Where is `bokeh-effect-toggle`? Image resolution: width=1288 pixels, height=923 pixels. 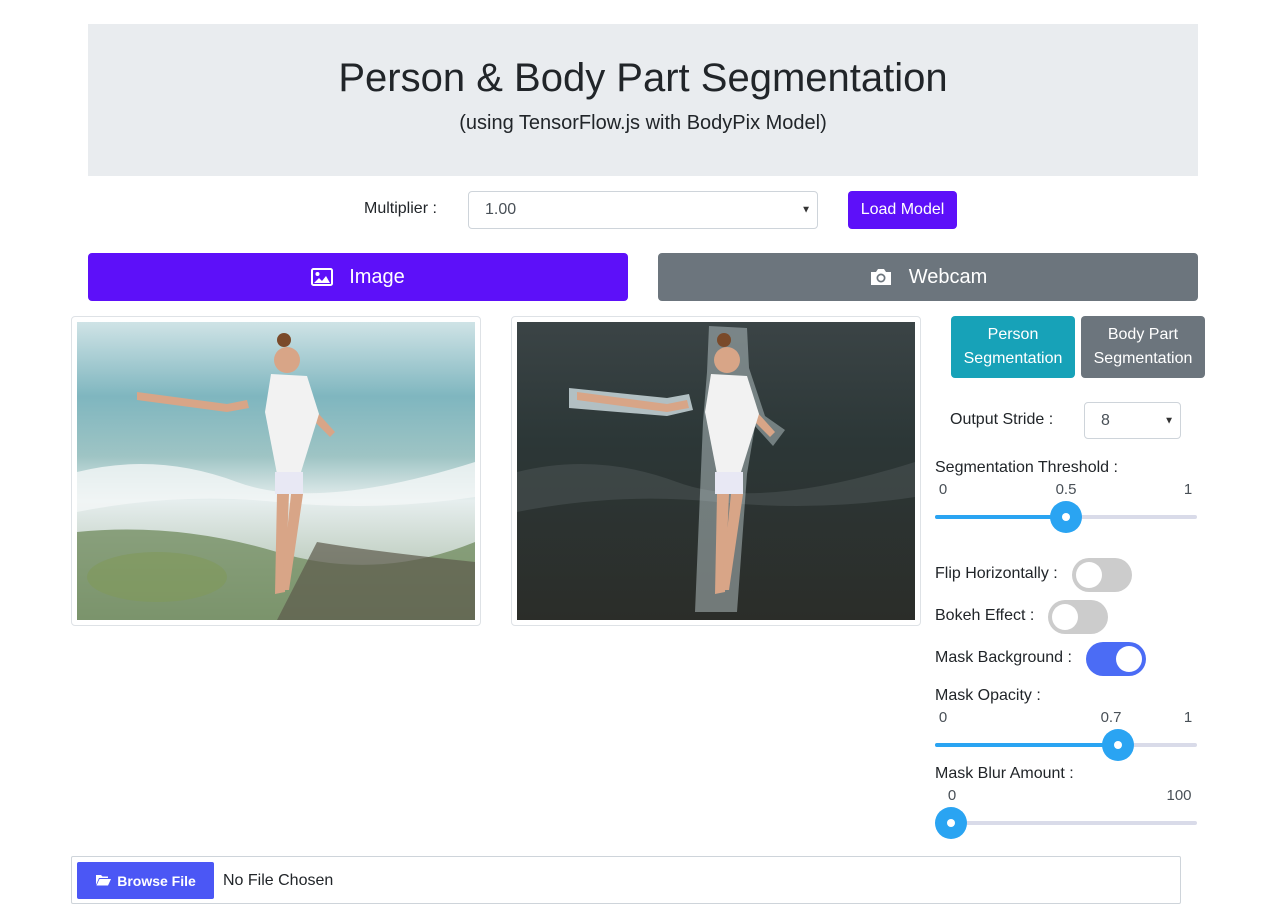 bokeh-effect-toggle is located at coordinates (1078, 617).